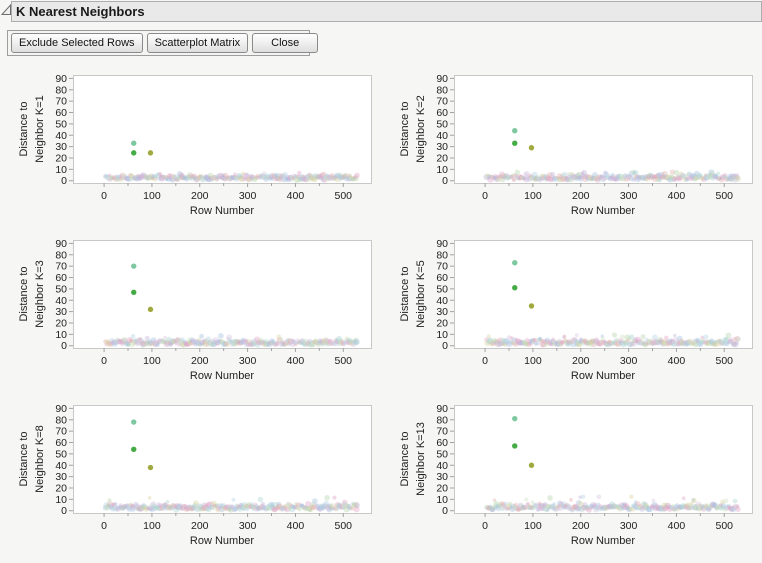 Image resolution: width=762 pixels, height=563 pixels. I want to click on scatterplot-matrix-button: Scatterplot Matrix, so click(197, 43).